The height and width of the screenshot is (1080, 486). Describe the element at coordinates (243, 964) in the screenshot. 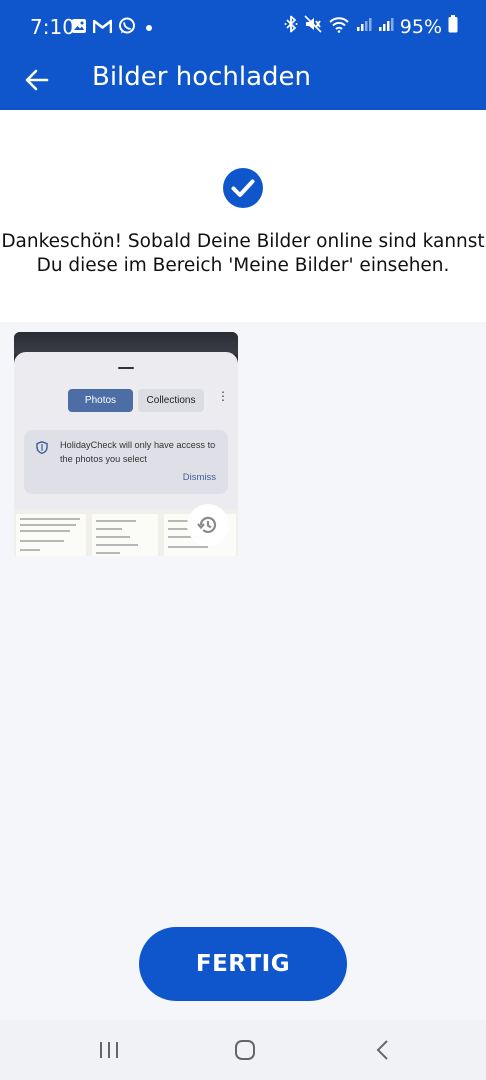

I see `done-button: FERTIG` at that location.